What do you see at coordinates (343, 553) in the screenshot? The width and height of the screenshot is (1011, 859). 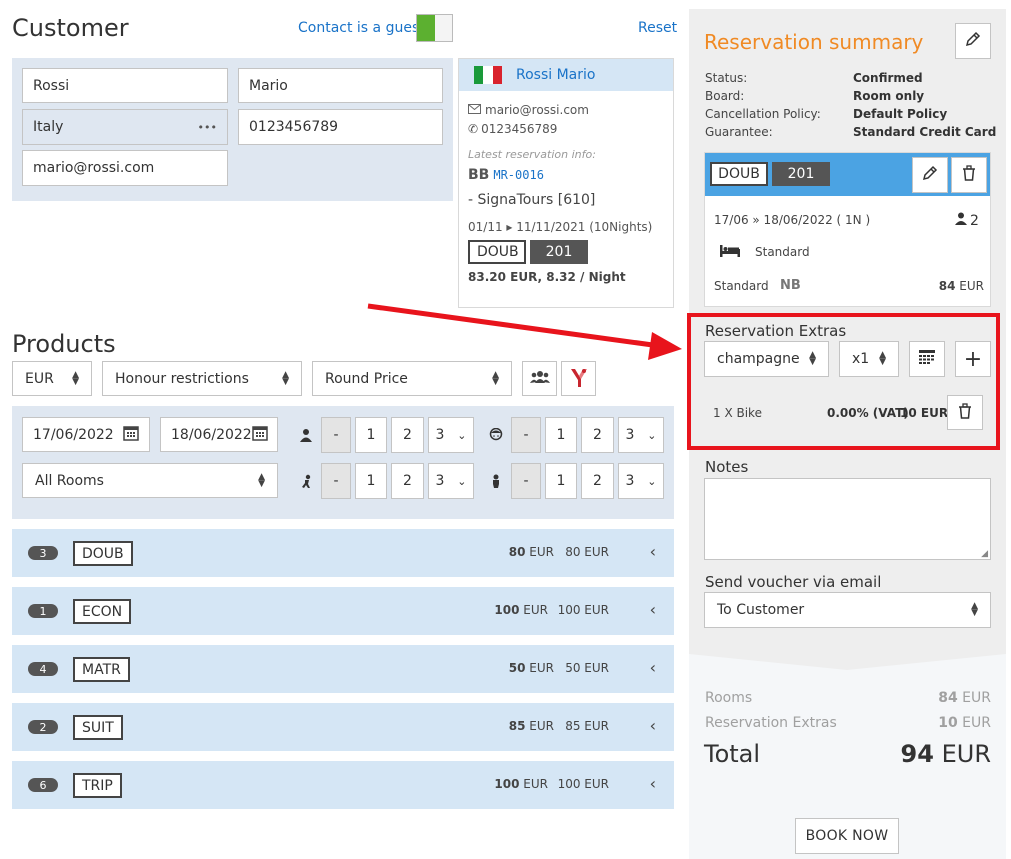 I see `product-row: 3 DOUB 80 EUR 80 EUR ‹` at bounding box center [343, 553].